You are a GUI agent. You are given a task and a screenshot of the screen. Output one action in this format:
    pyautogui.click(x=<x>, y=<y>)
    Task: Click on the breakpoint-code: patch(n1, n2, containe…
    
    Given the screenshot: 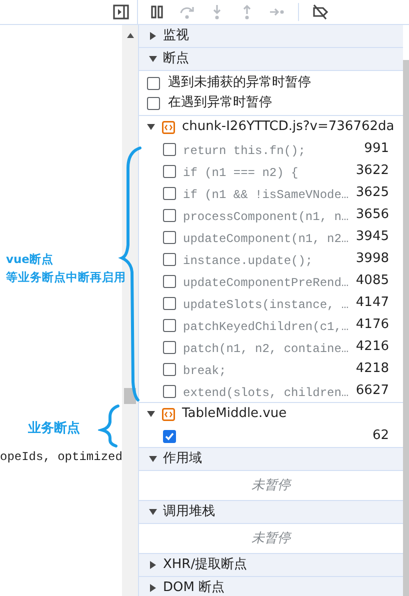 What is the action you would take?
    pyautogui.click(x=266, y=349)
    